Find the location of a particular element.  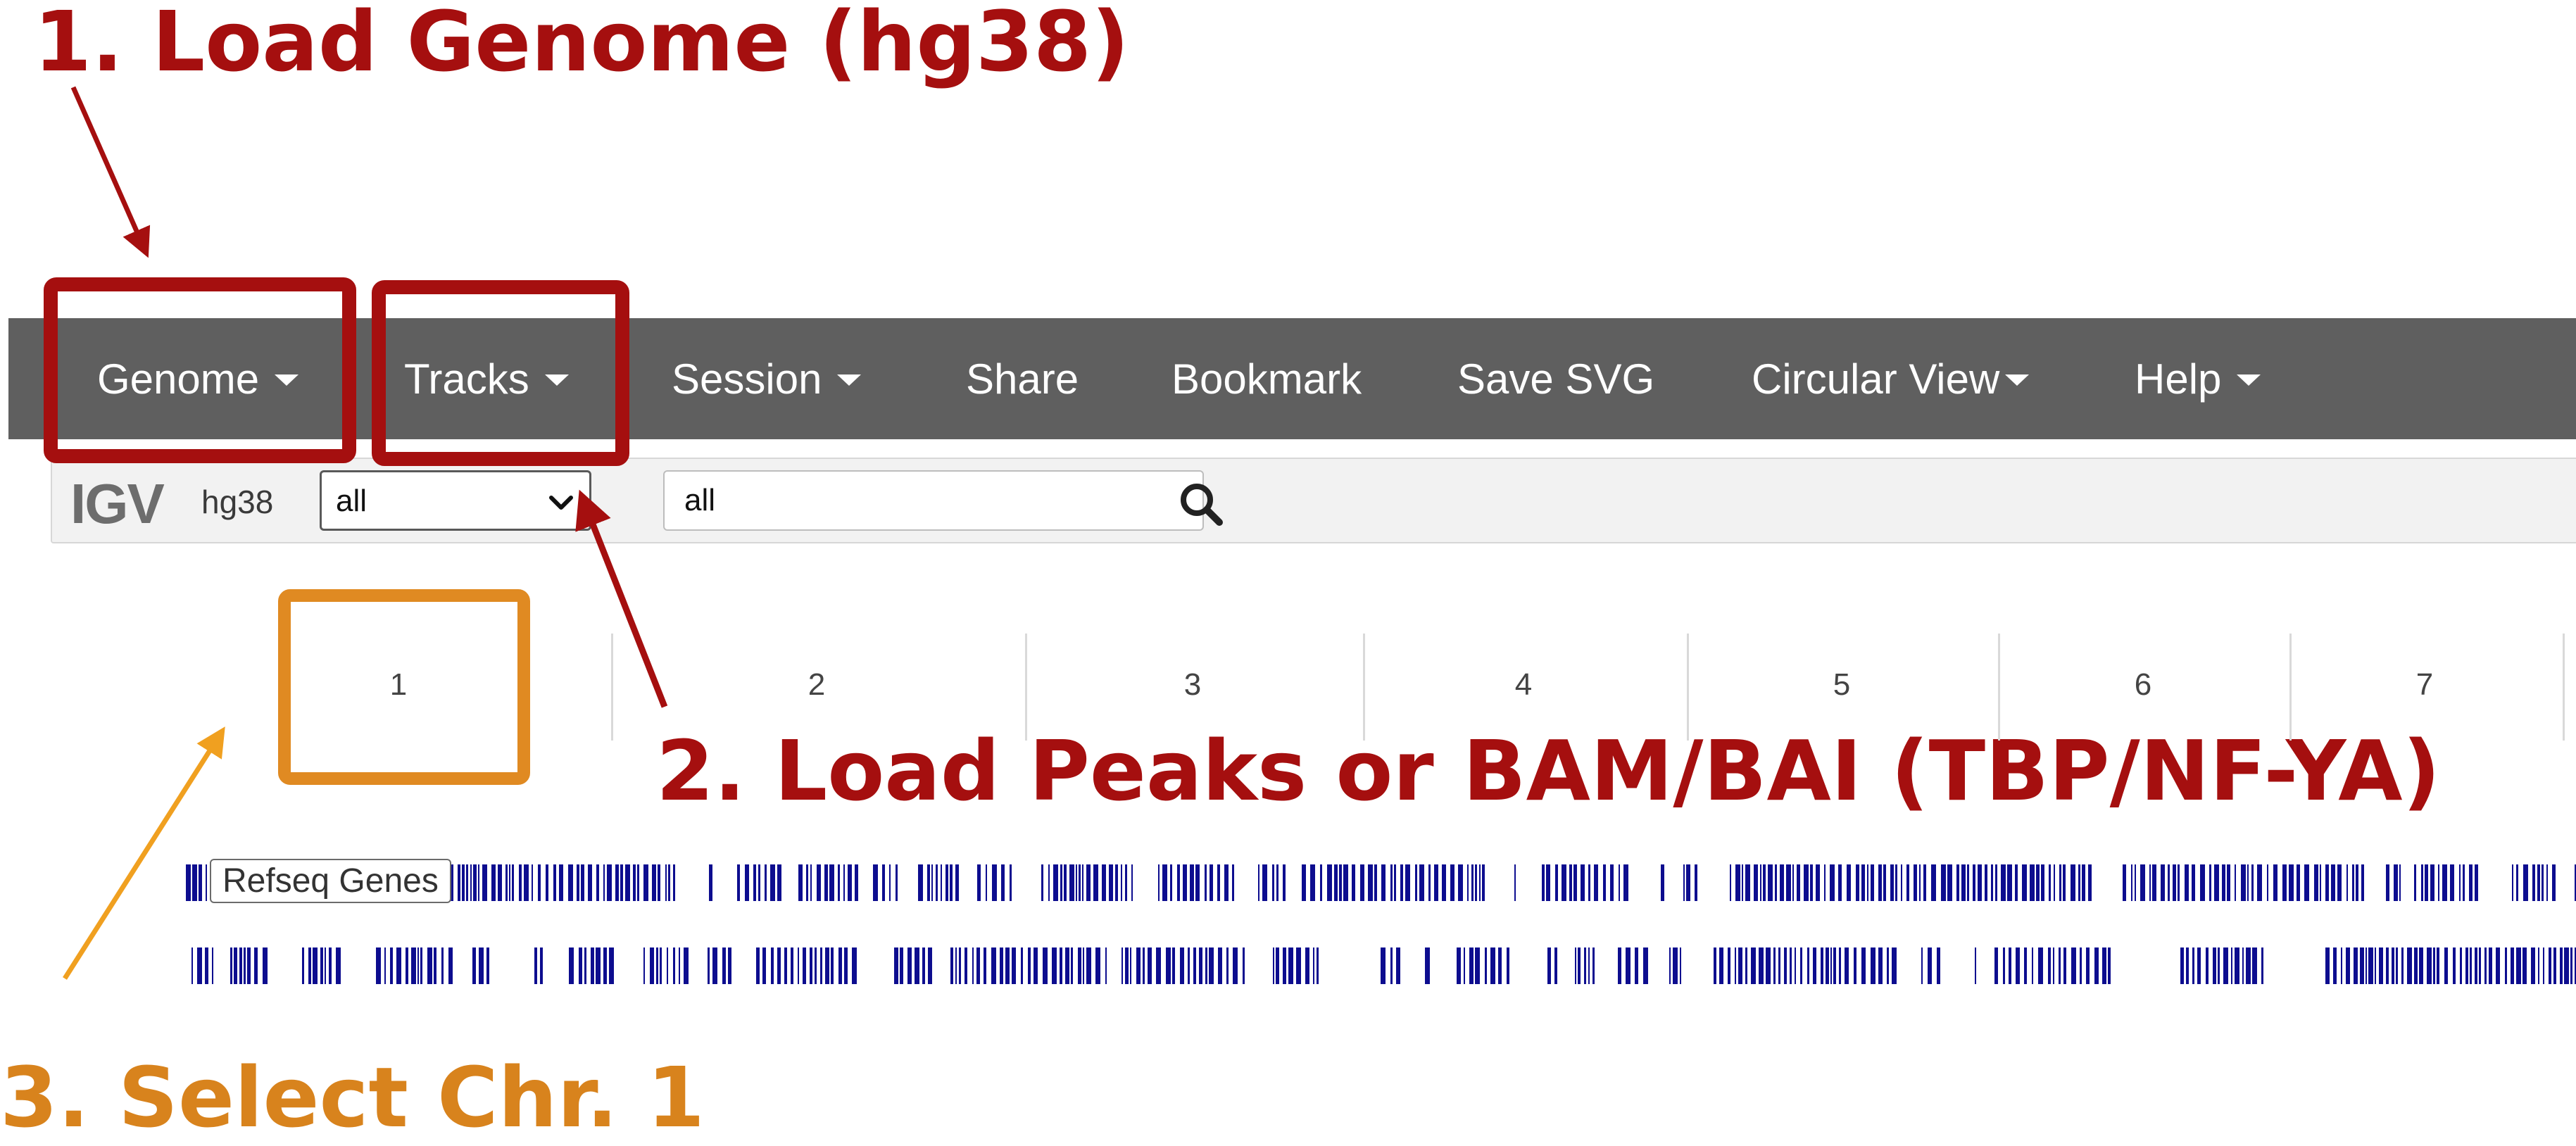

arrow-step3 is located at coordinates (144, 853).